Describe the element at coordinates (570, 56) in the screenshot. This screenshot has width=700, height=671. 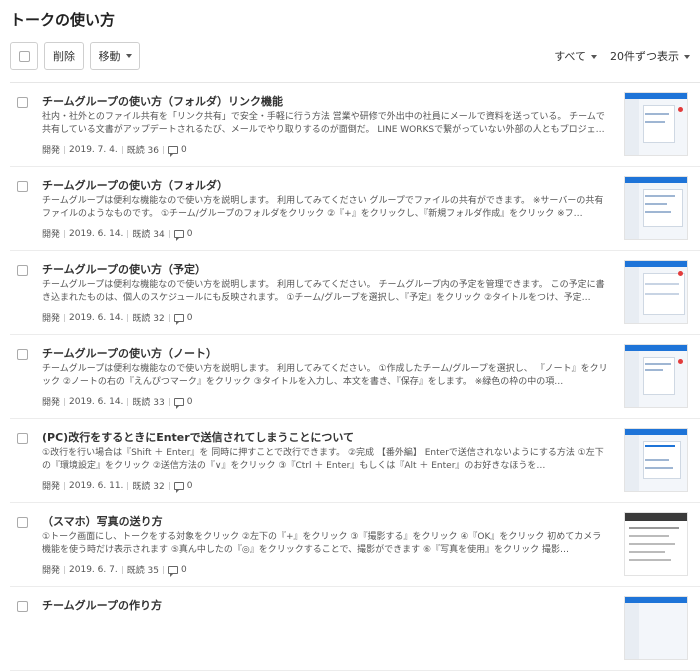
I see `filter-label: すべて` at that location.